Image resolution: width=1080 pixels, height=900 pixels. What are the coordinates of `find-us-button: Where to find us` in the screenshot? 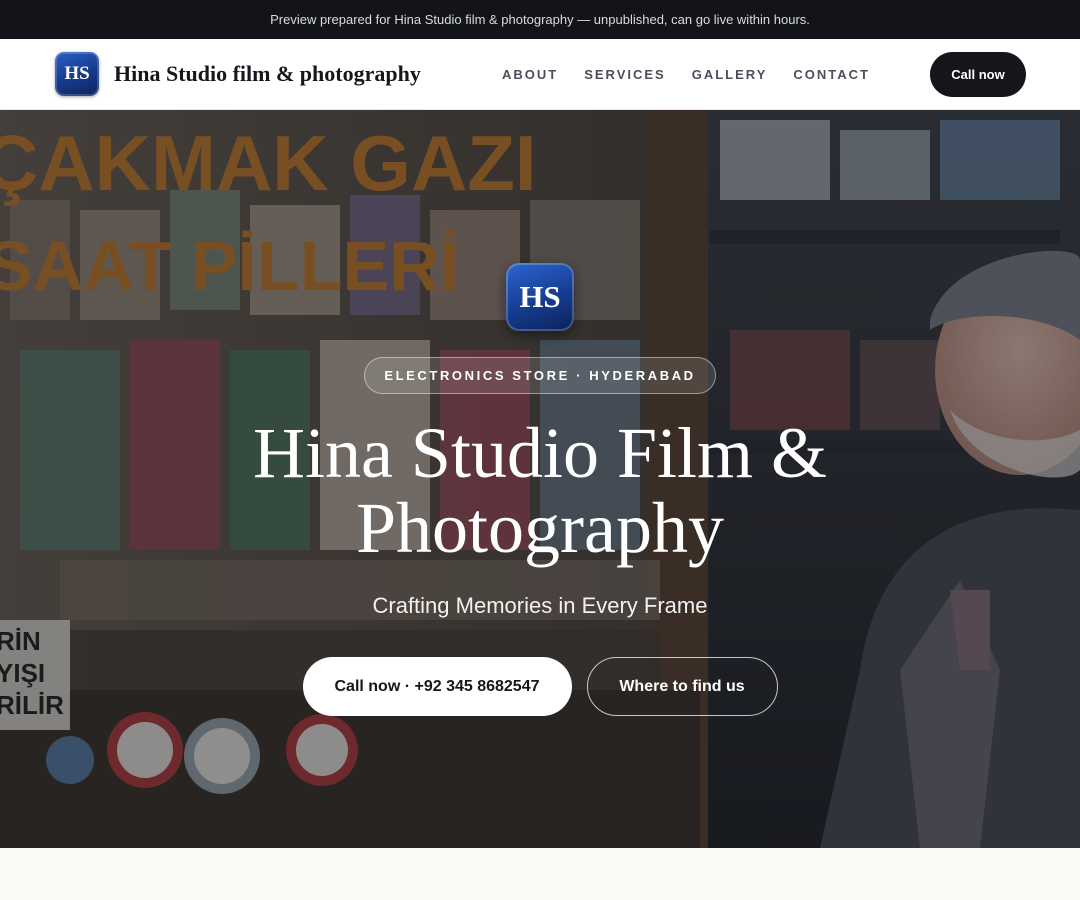 It's located at (682, 686).